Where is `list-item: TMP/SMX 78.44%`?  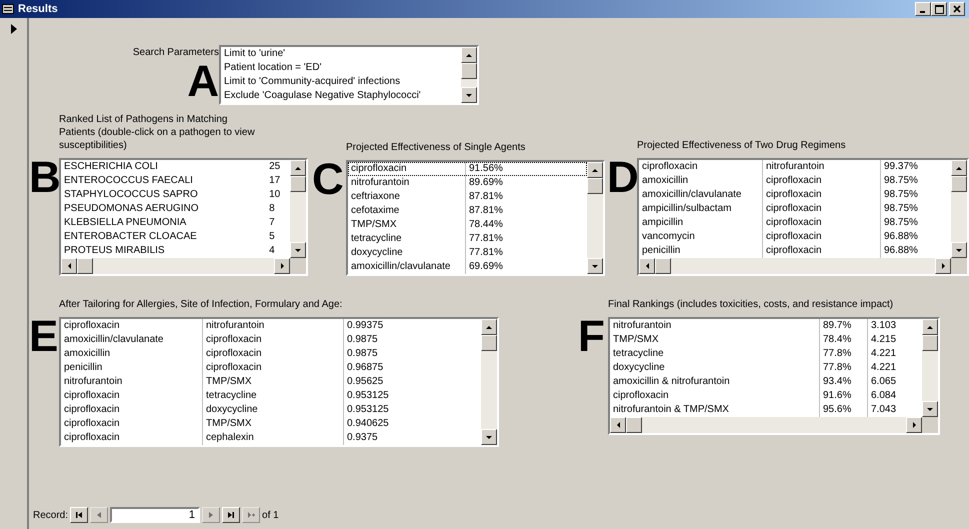
list-item: TMP/SMX 78.44% is located at coordinates (467, 225).